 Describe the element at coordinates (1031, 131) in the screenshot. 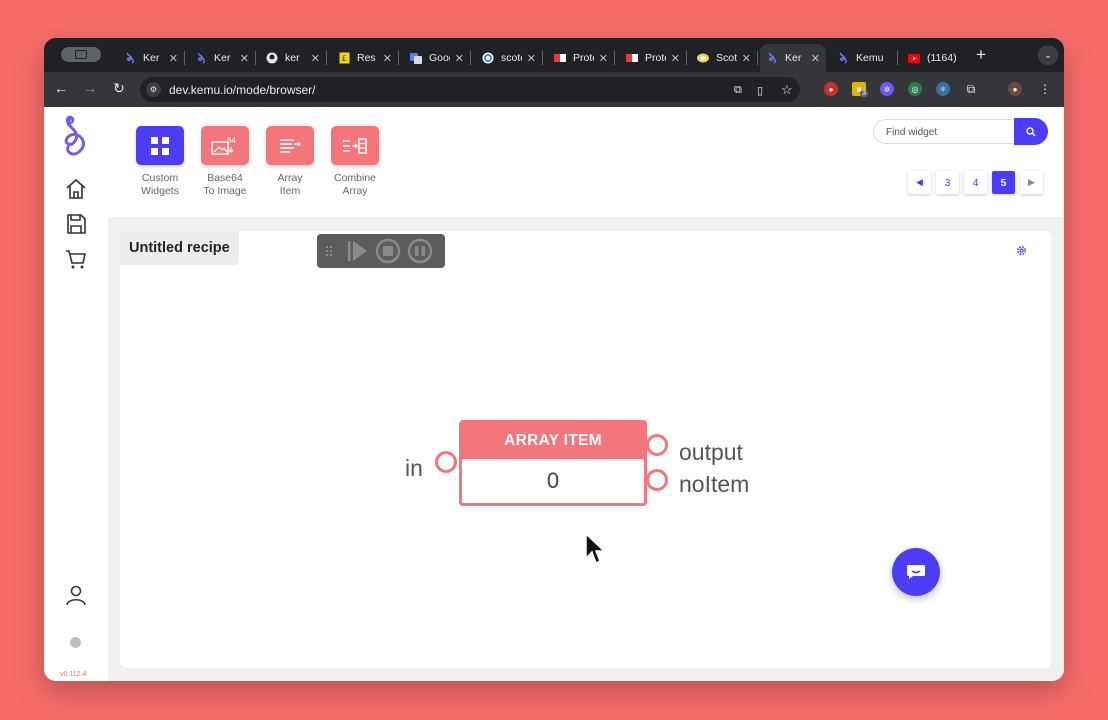

I see `search-button` at that location.